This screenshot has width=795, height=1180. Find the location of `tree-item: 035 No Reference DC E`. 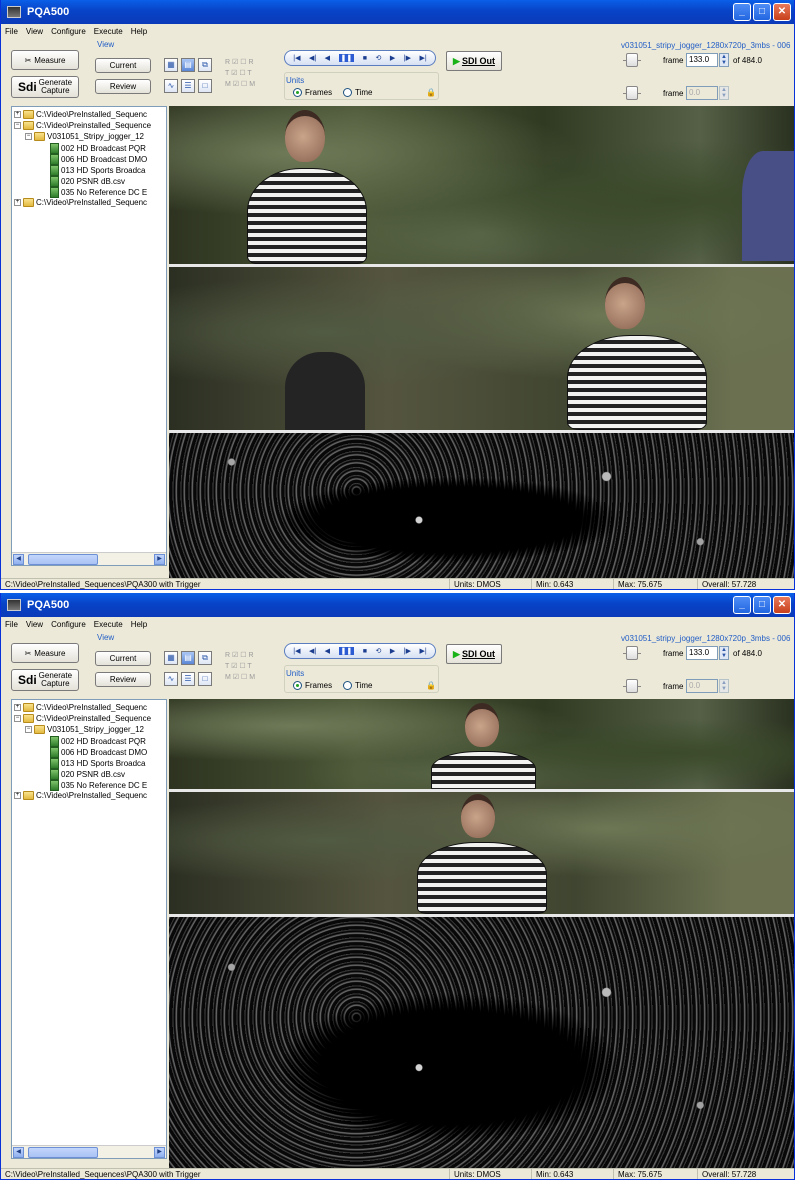

tree-item: 035 No Reference DC E is located at coordinates (98, 192).